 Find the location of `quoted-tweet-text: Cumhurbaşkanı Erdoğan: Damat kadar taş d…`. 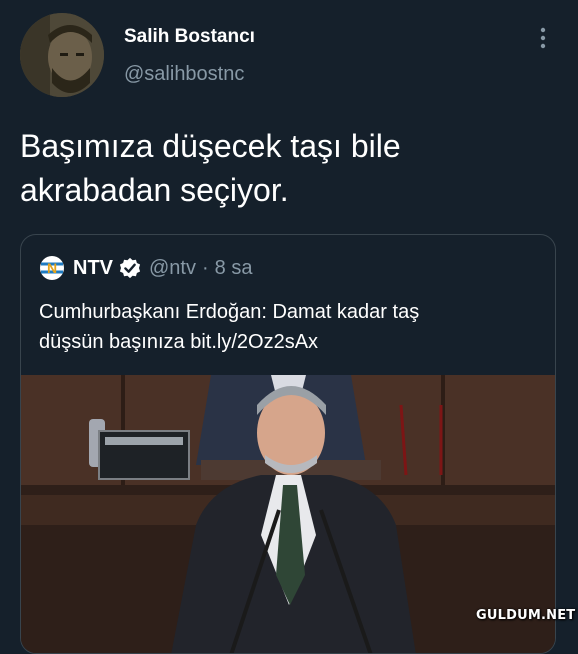

quoted-tweet-text: Cumhurbaşkanı Erdoğan: Damat kadar taş d… is located at coordinates (289, 327).